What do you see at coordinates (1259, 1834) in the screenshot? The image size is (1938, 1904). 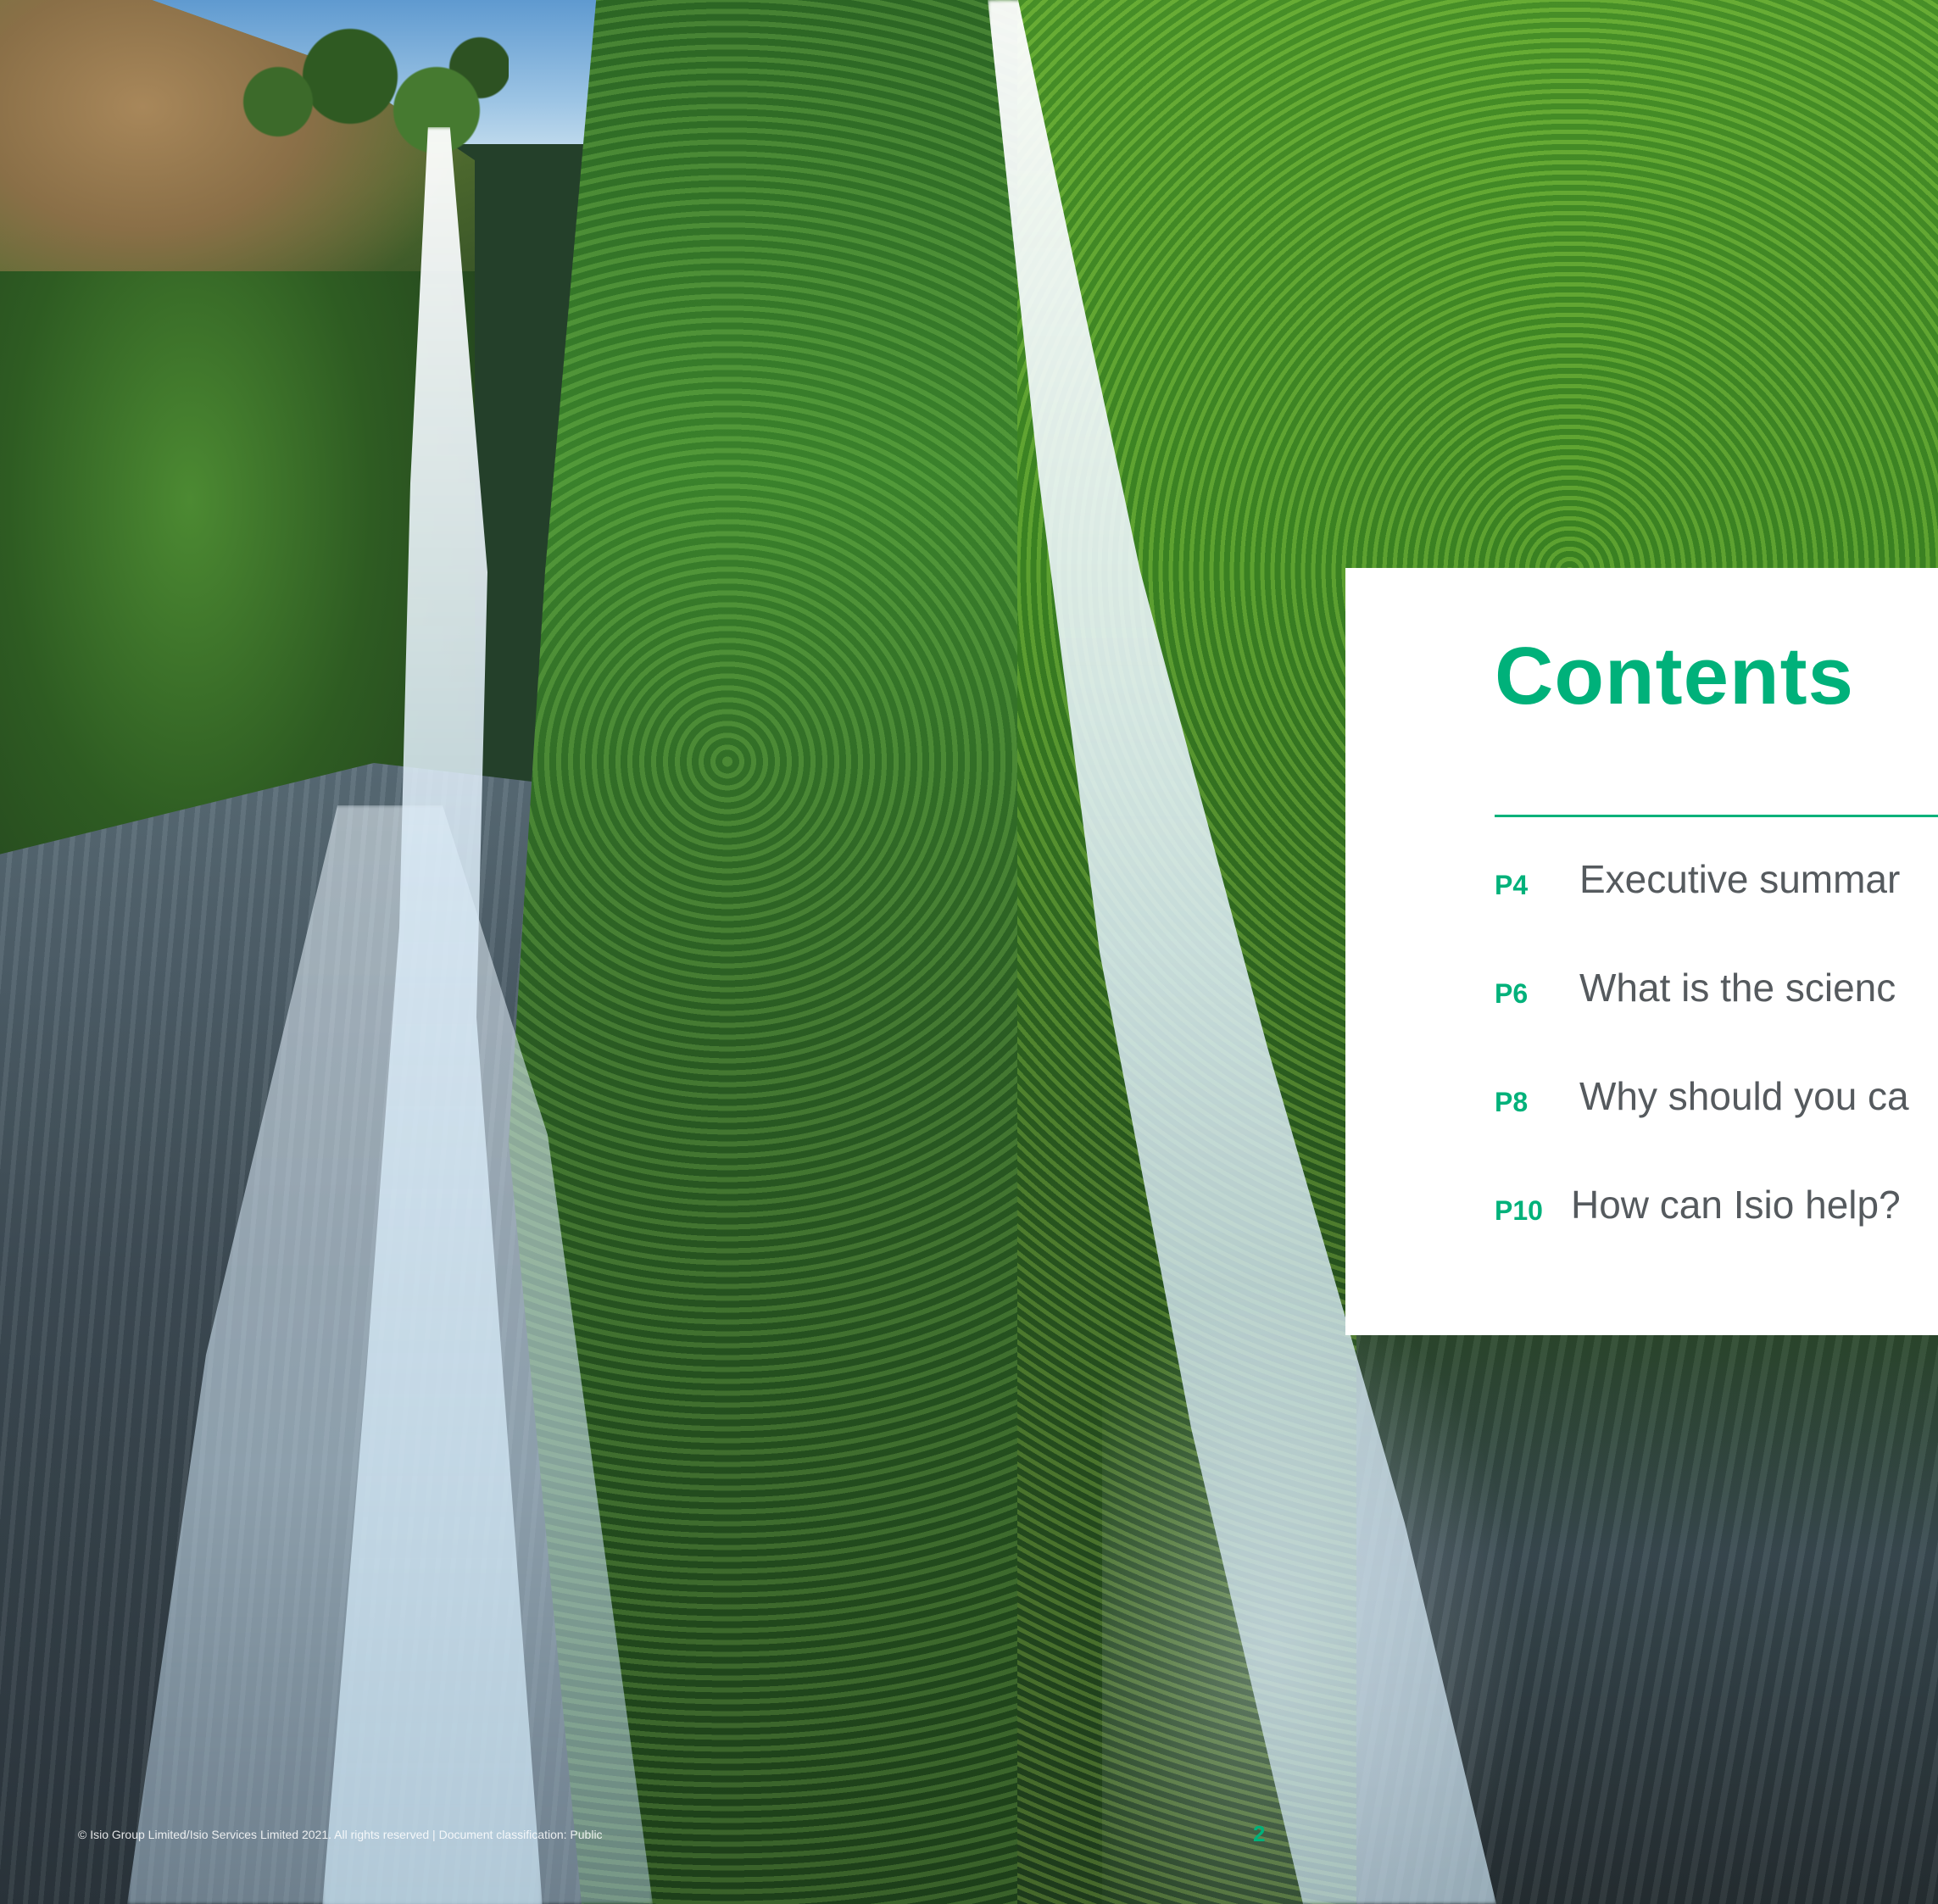 I see `page-number: 2` at bounding box center [1259, 1834].